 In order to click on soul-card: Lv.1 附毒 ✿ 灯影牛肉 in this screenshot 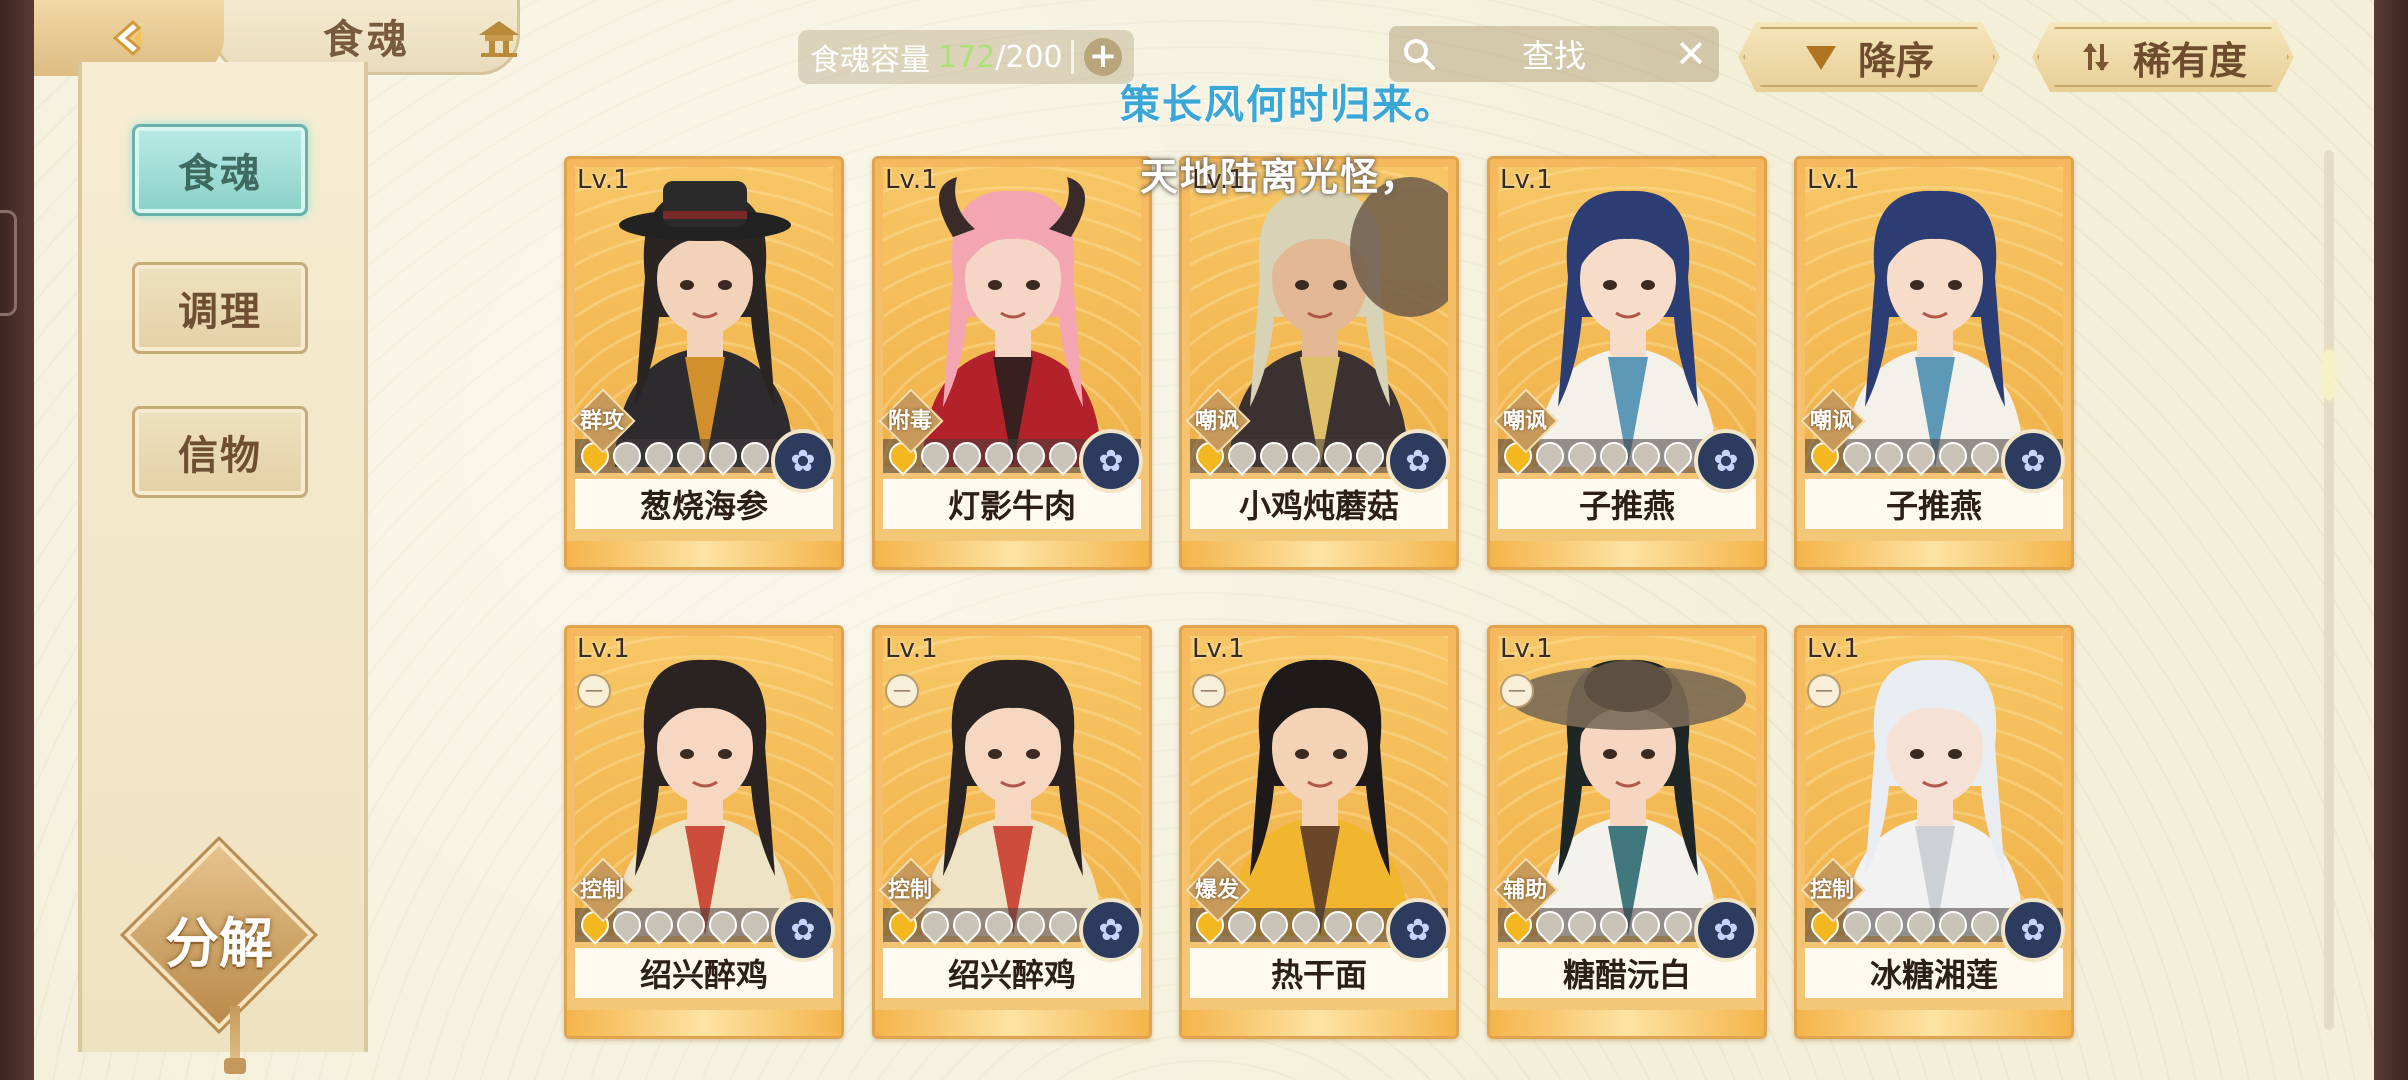, I will do `click(1012, 363)`.